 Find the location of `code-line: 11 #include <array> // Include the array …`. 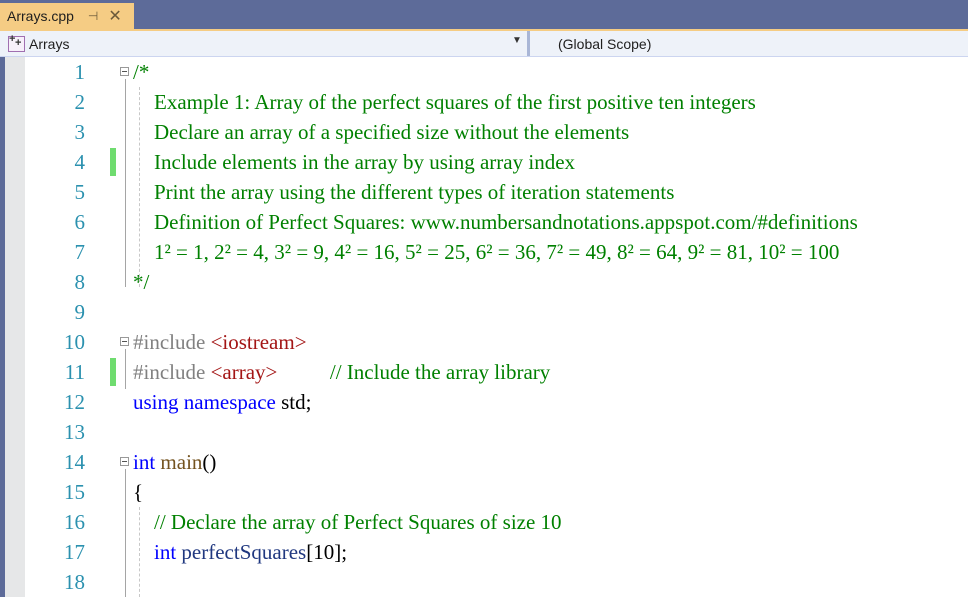

code-line: 11 #include <array> // Include the array … is located at coordinates (486, 372).